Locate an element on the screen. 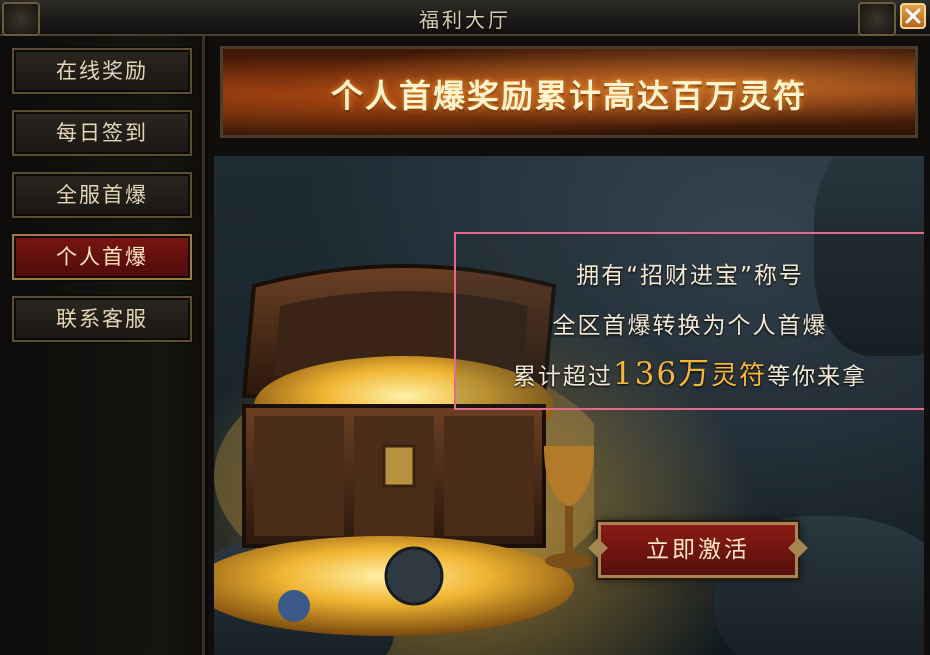 The height and width of the screenshot is (655, 930). title-requirement-text: 拥有“招财进宝”称号 is located at coordinates (690, 276).